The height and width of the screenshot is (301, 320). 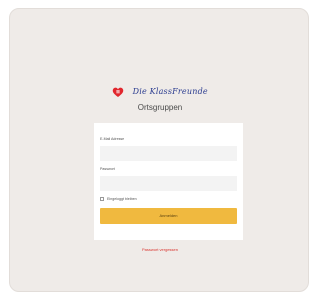 I want to click on brand-logo: Die KlassFreunde, so click(x=160, y=91).